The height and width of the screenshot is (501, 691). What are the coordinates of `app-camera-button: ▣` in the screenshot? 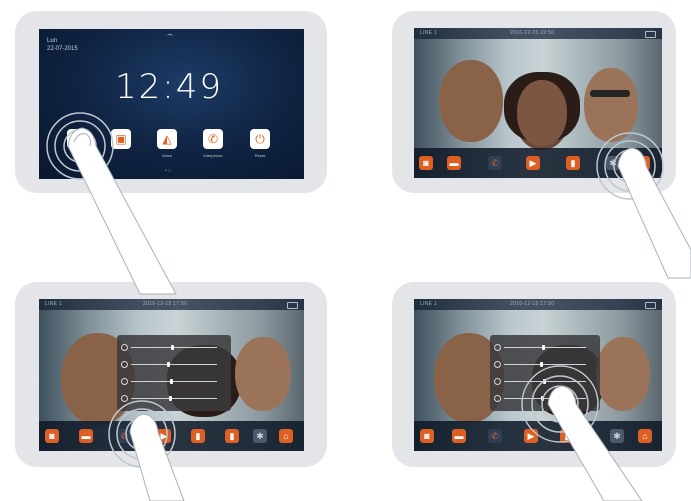 It's located at (121, 139).